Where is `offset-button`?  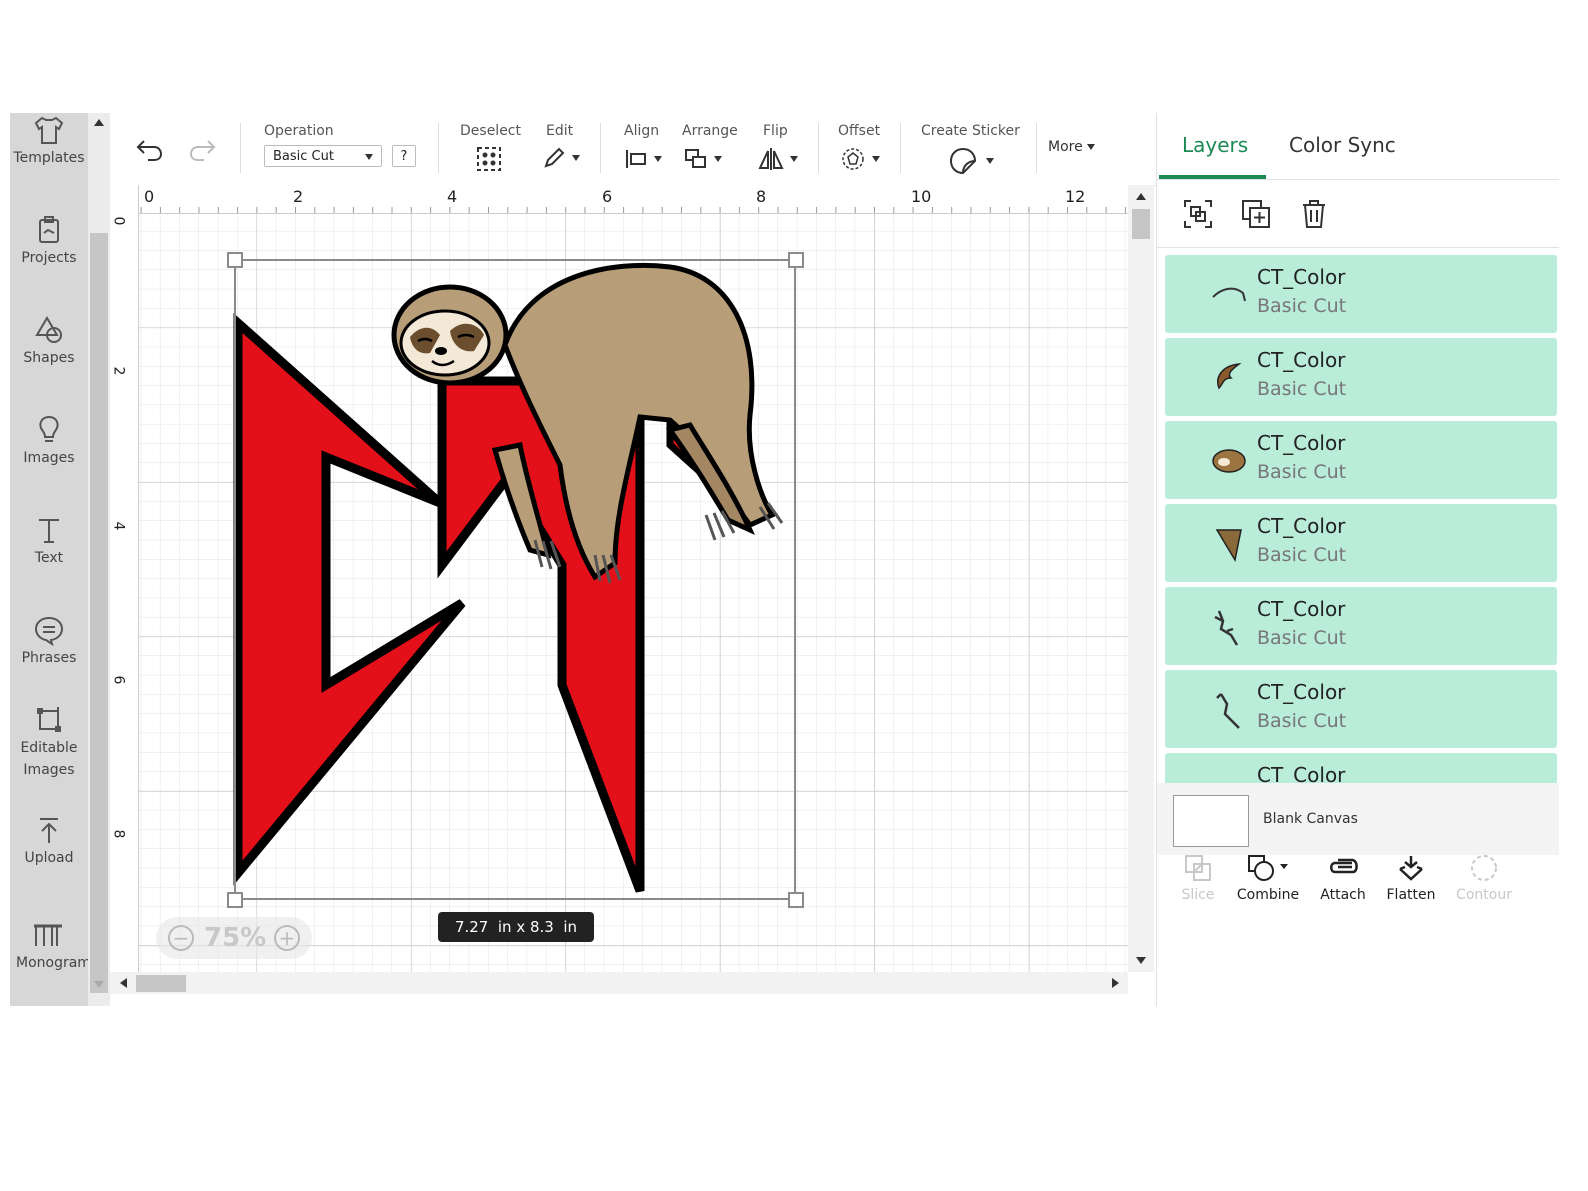
offset-button is located at coordinates (860, 161).